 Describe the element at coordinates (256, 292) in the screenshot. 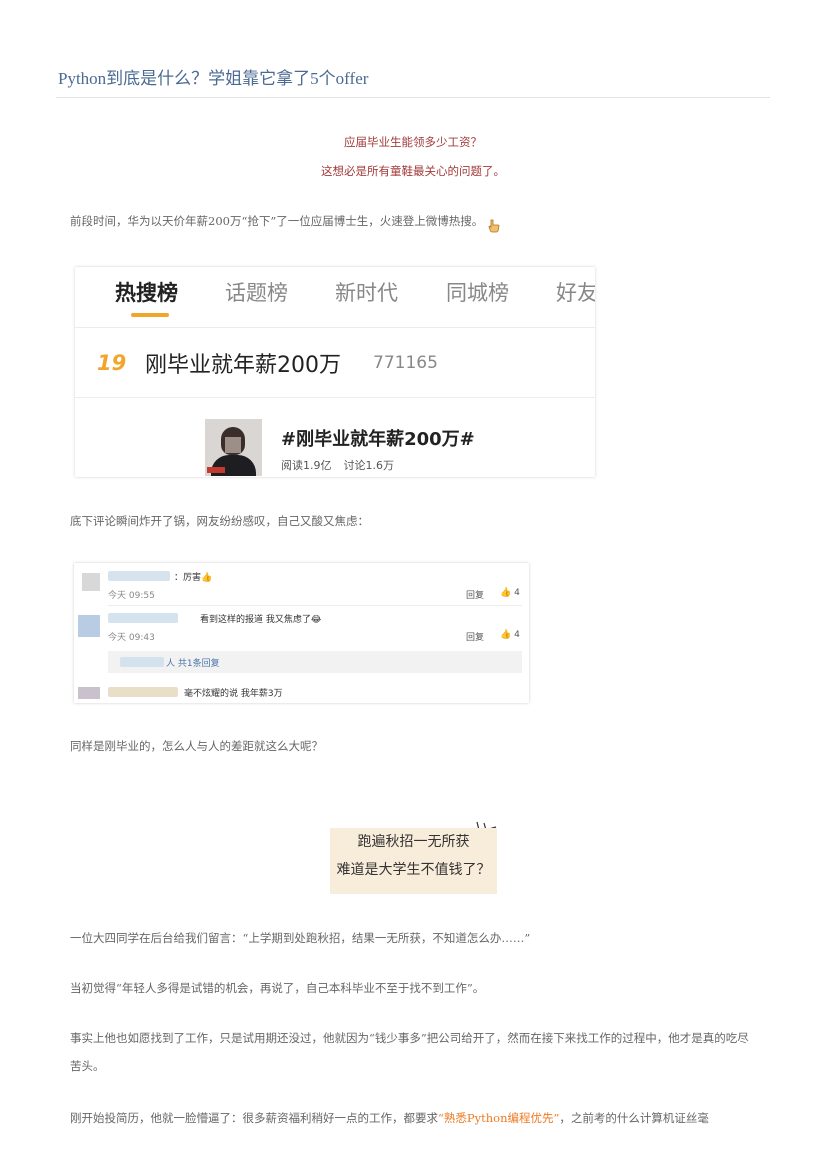

I see `tab-topics: 话题榜` at that location.